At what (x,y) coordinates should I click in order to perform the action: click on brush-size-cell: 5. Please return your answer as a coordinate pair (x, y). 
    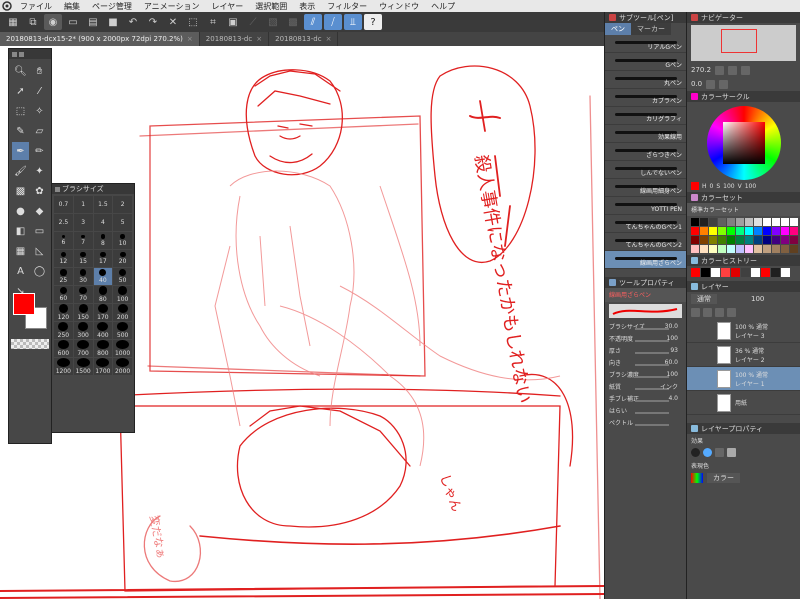
    Looking at the image, I should click on (122, 222).